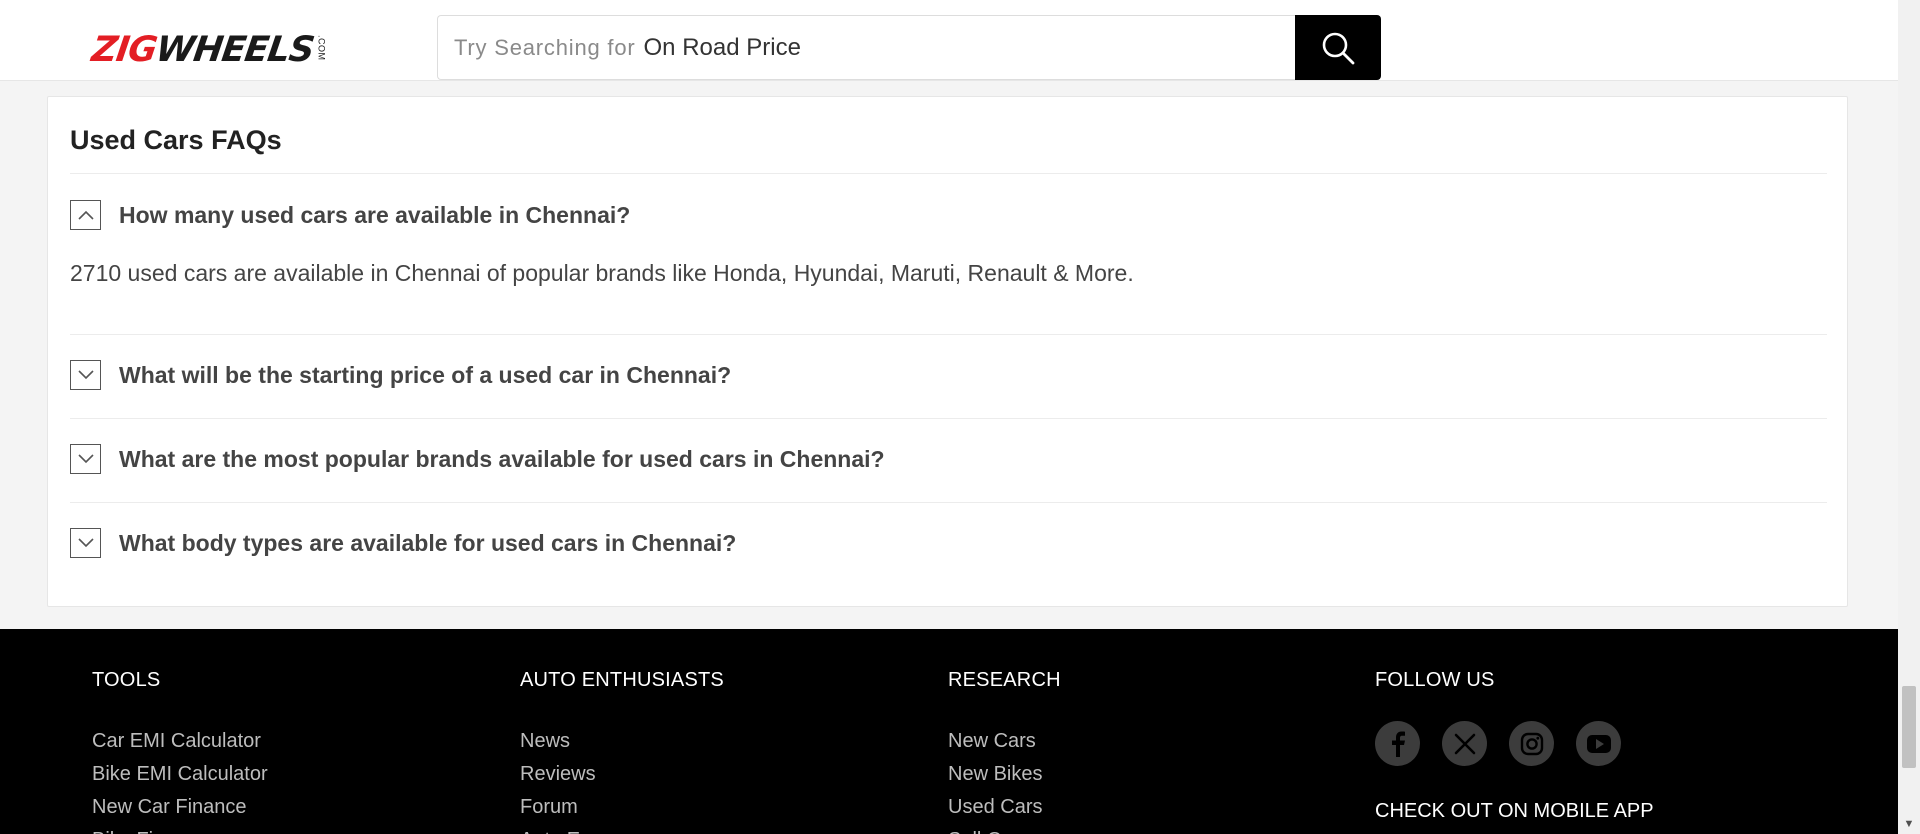 The height and width of the screenshot is (834, 1920). I want to click on social-links, so click(1514, 743).